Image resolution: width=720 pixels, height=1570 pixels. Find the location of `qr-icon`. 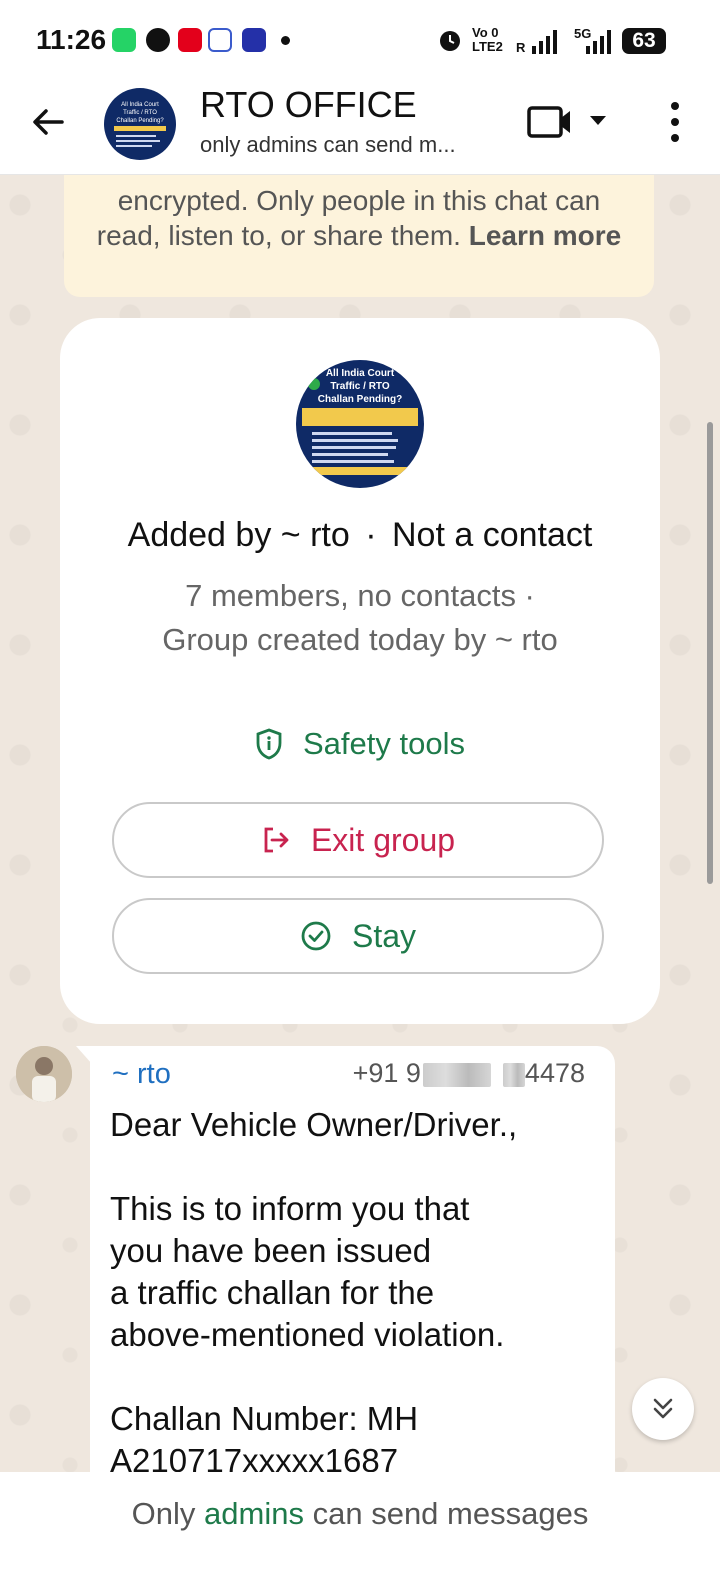

qr-icon is located at coordinates (220, 40).